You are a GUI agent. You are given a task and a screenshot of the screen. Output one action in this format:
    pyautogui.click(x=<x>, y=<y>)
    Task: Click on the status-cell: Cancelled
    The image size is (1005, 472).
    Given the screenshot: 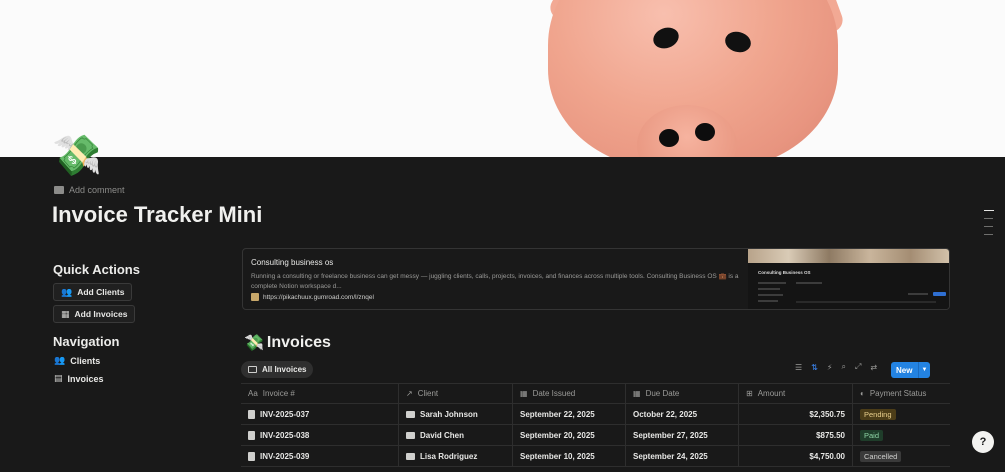 What is the action you would take?
    pyautogui.click(x=901, y=456)
    